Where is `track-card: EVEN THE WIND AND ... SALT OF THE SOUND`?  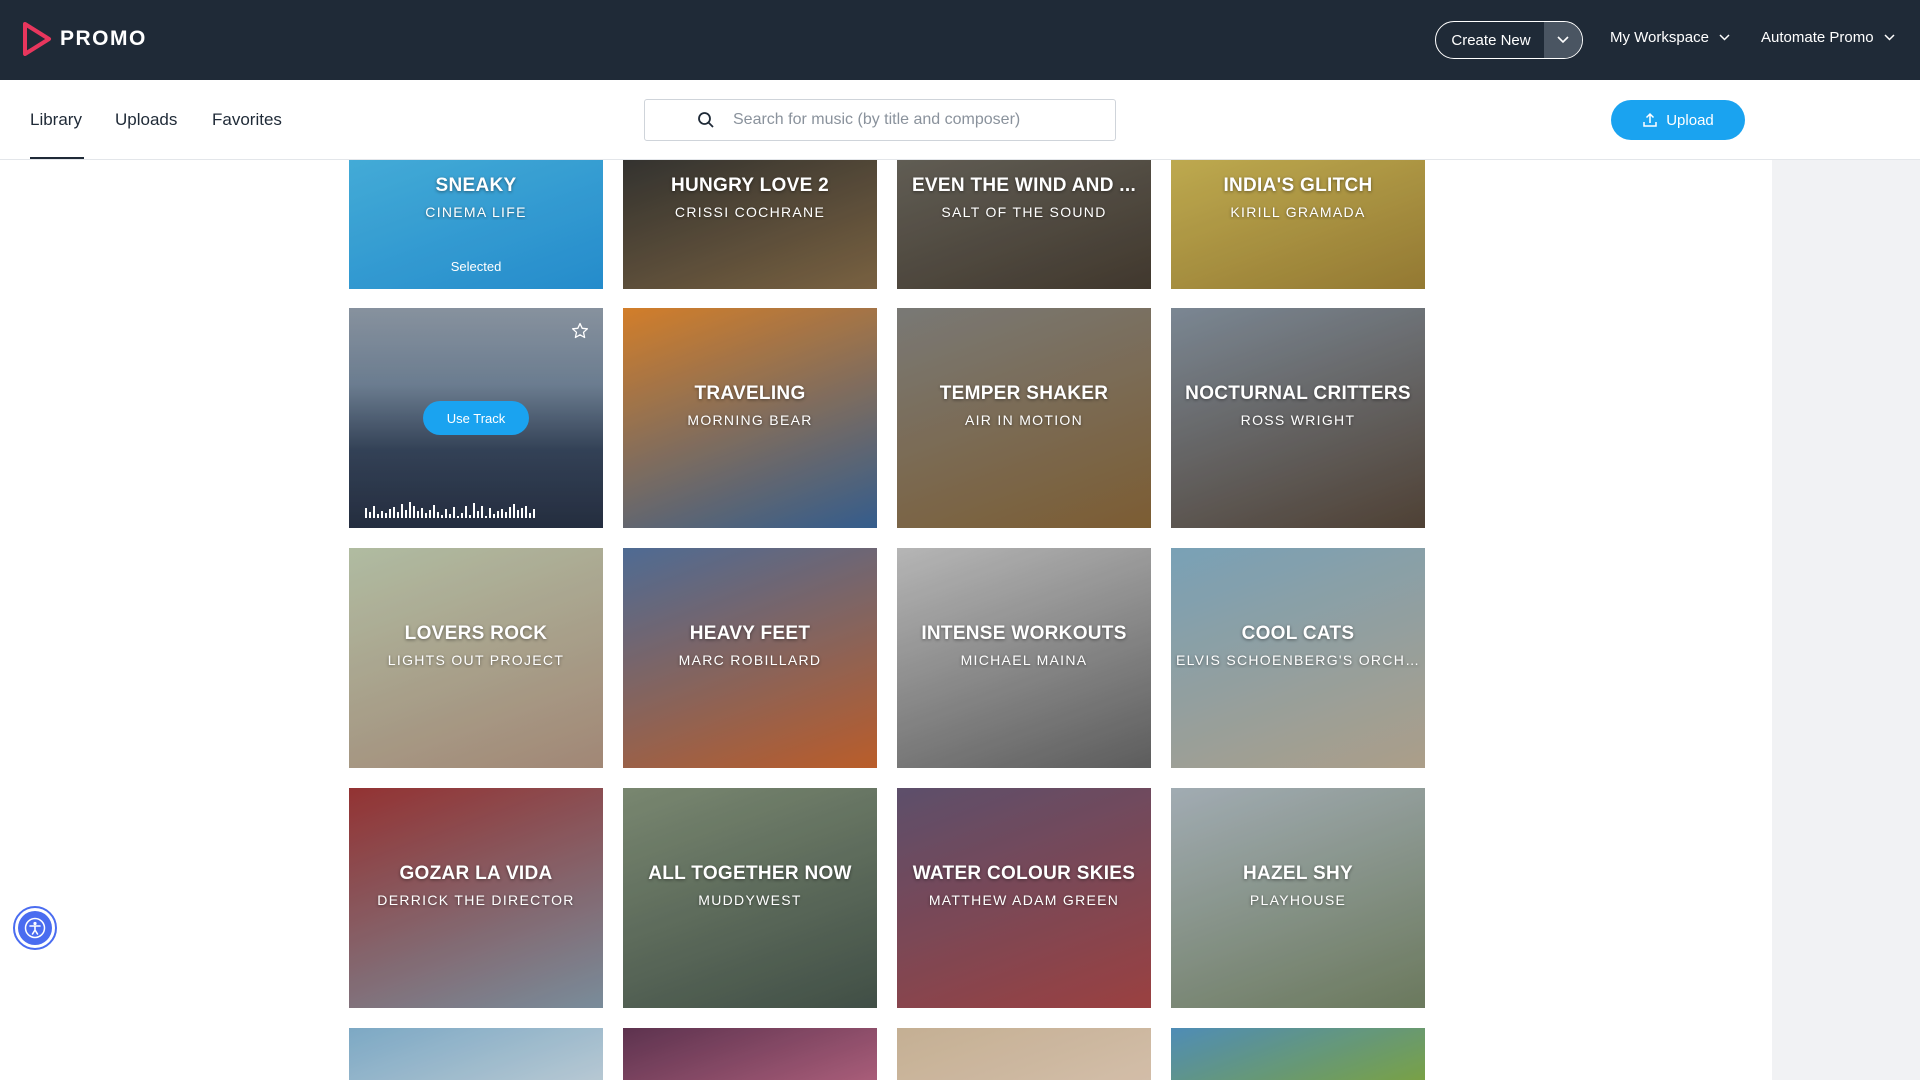
track-card: EVEN THE WIND AND ... SALT OF THE SOUND is located at coordinates (1024, 224).